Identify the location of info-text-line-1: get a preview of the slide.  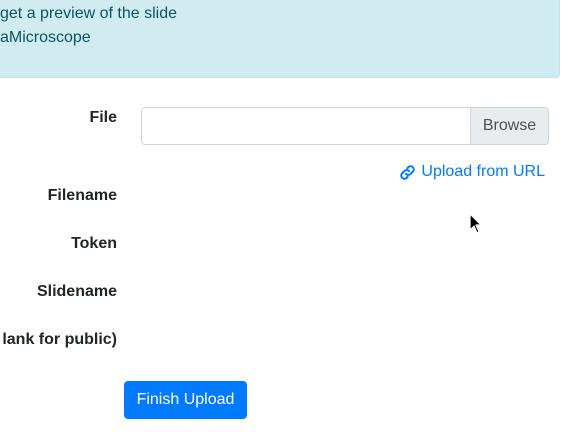
(88, 13).